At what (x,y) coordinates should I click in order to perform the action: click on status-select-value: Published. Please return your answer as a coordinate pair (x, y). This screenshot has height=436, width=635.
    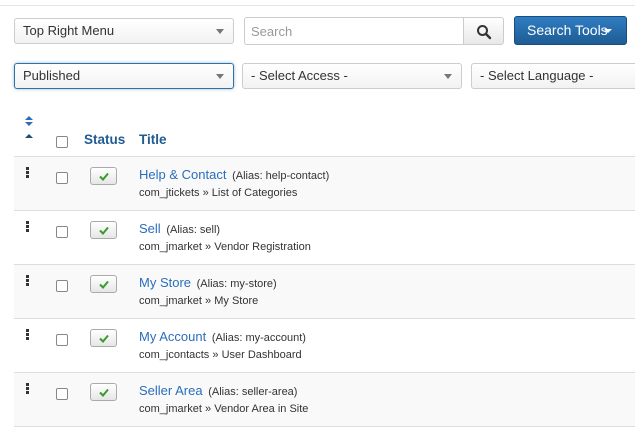
    Looking at the image, I should click on (52, 75).